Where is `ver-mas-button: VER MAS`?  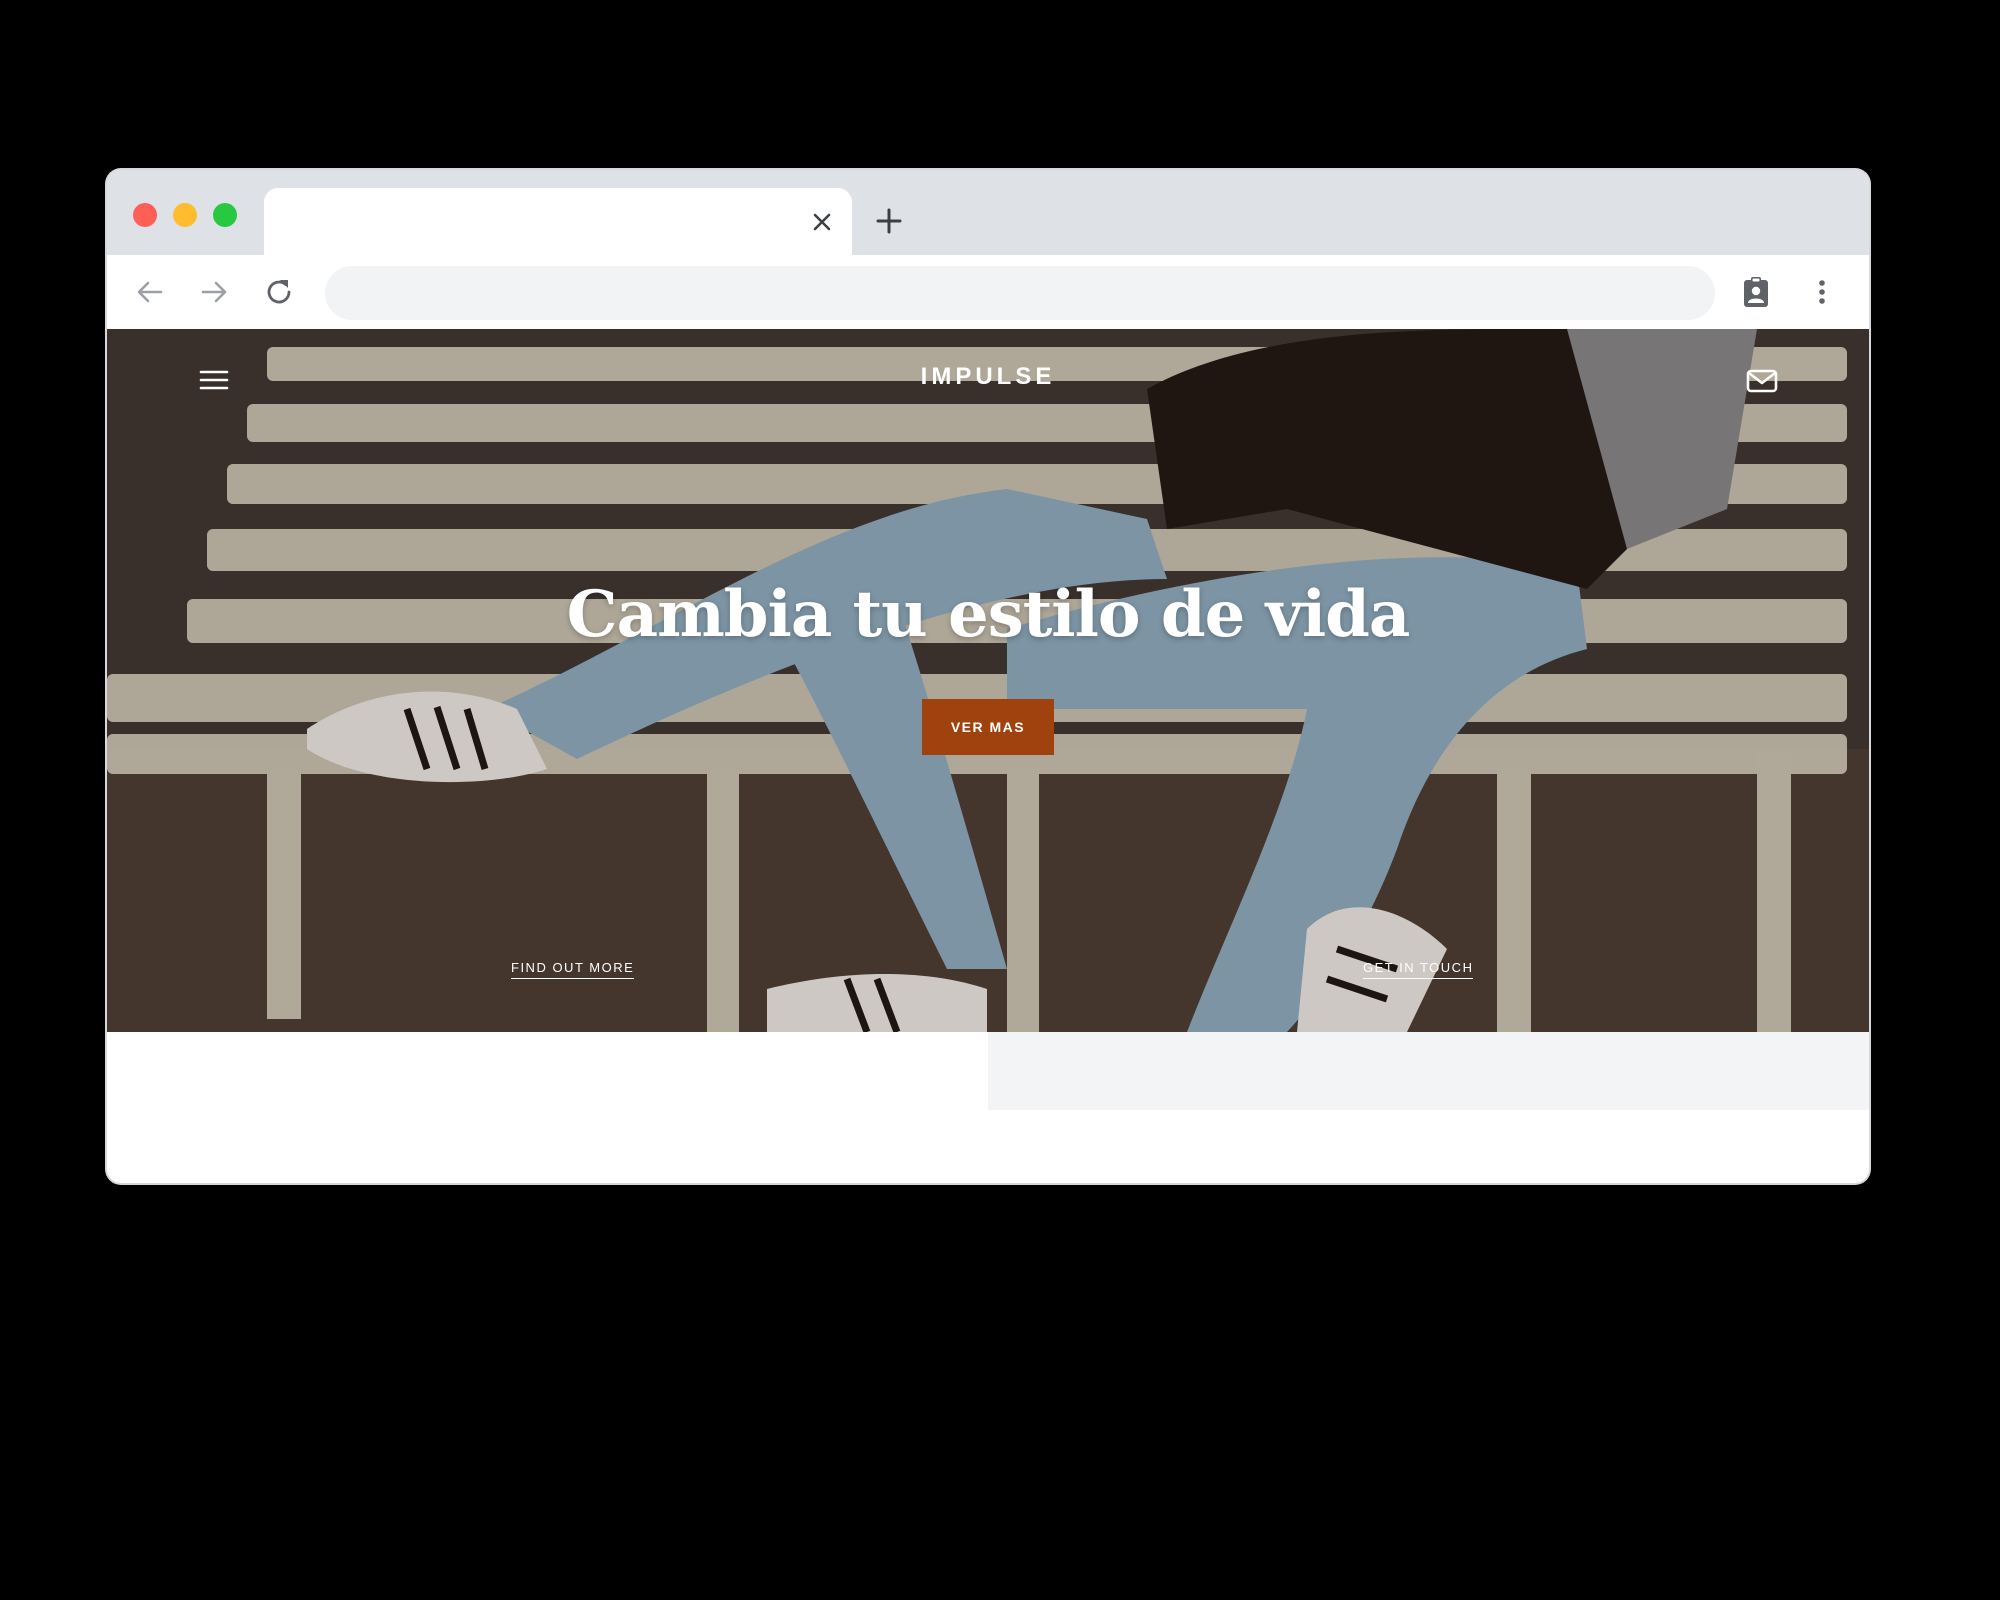 ver-mas-button: VER MAS is located at coordinates (988, 727).